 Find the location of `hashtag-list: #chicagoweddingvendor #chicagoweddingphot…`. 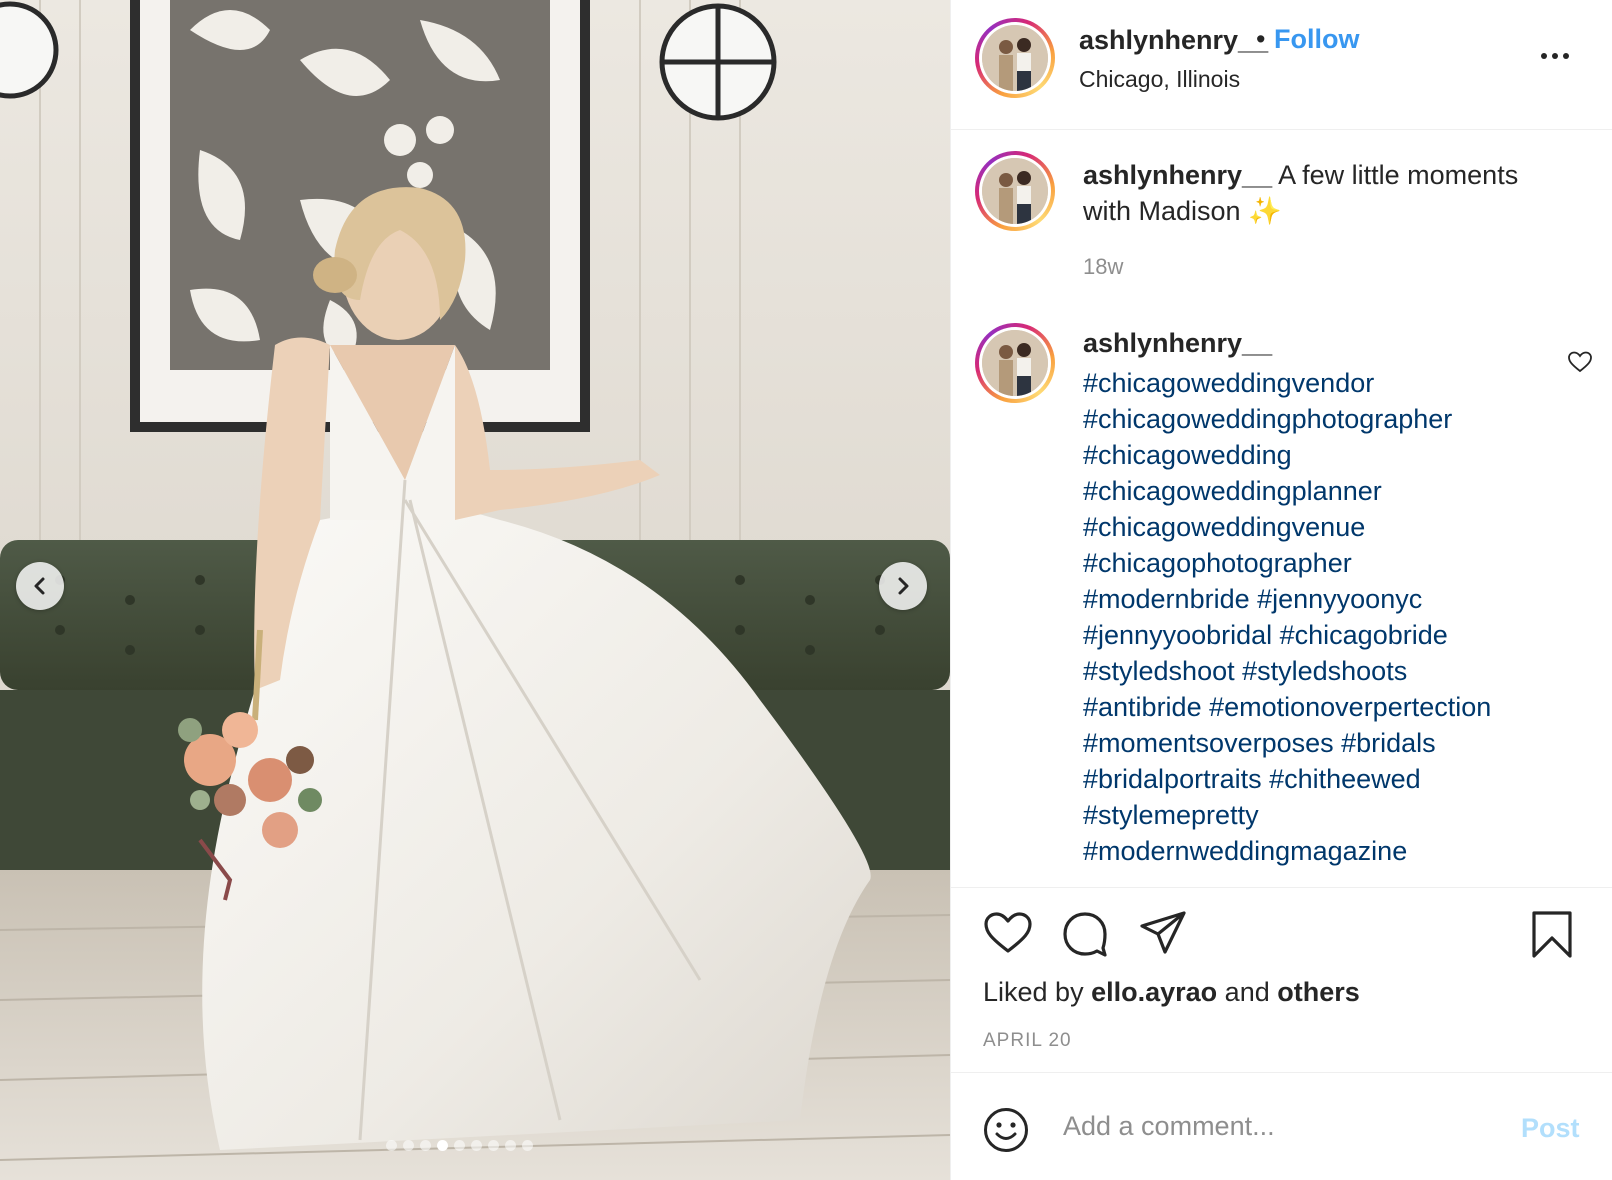

hashtag-list: #chicagoweddingvendor #chicagoweddingphot… is located at coordinates (1333, 617).